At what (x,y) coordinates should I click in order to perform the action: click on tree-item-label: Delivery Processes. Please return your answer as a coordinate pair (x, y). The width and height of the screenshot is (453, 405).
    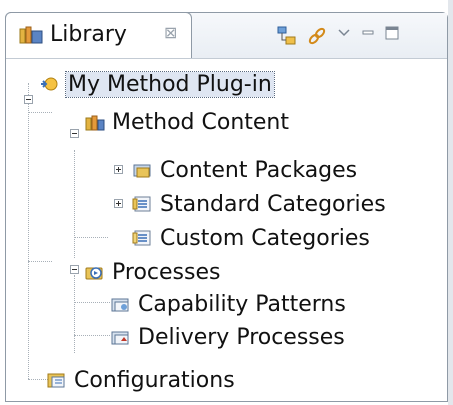
    Looking at the image, I should click on (241, 337).